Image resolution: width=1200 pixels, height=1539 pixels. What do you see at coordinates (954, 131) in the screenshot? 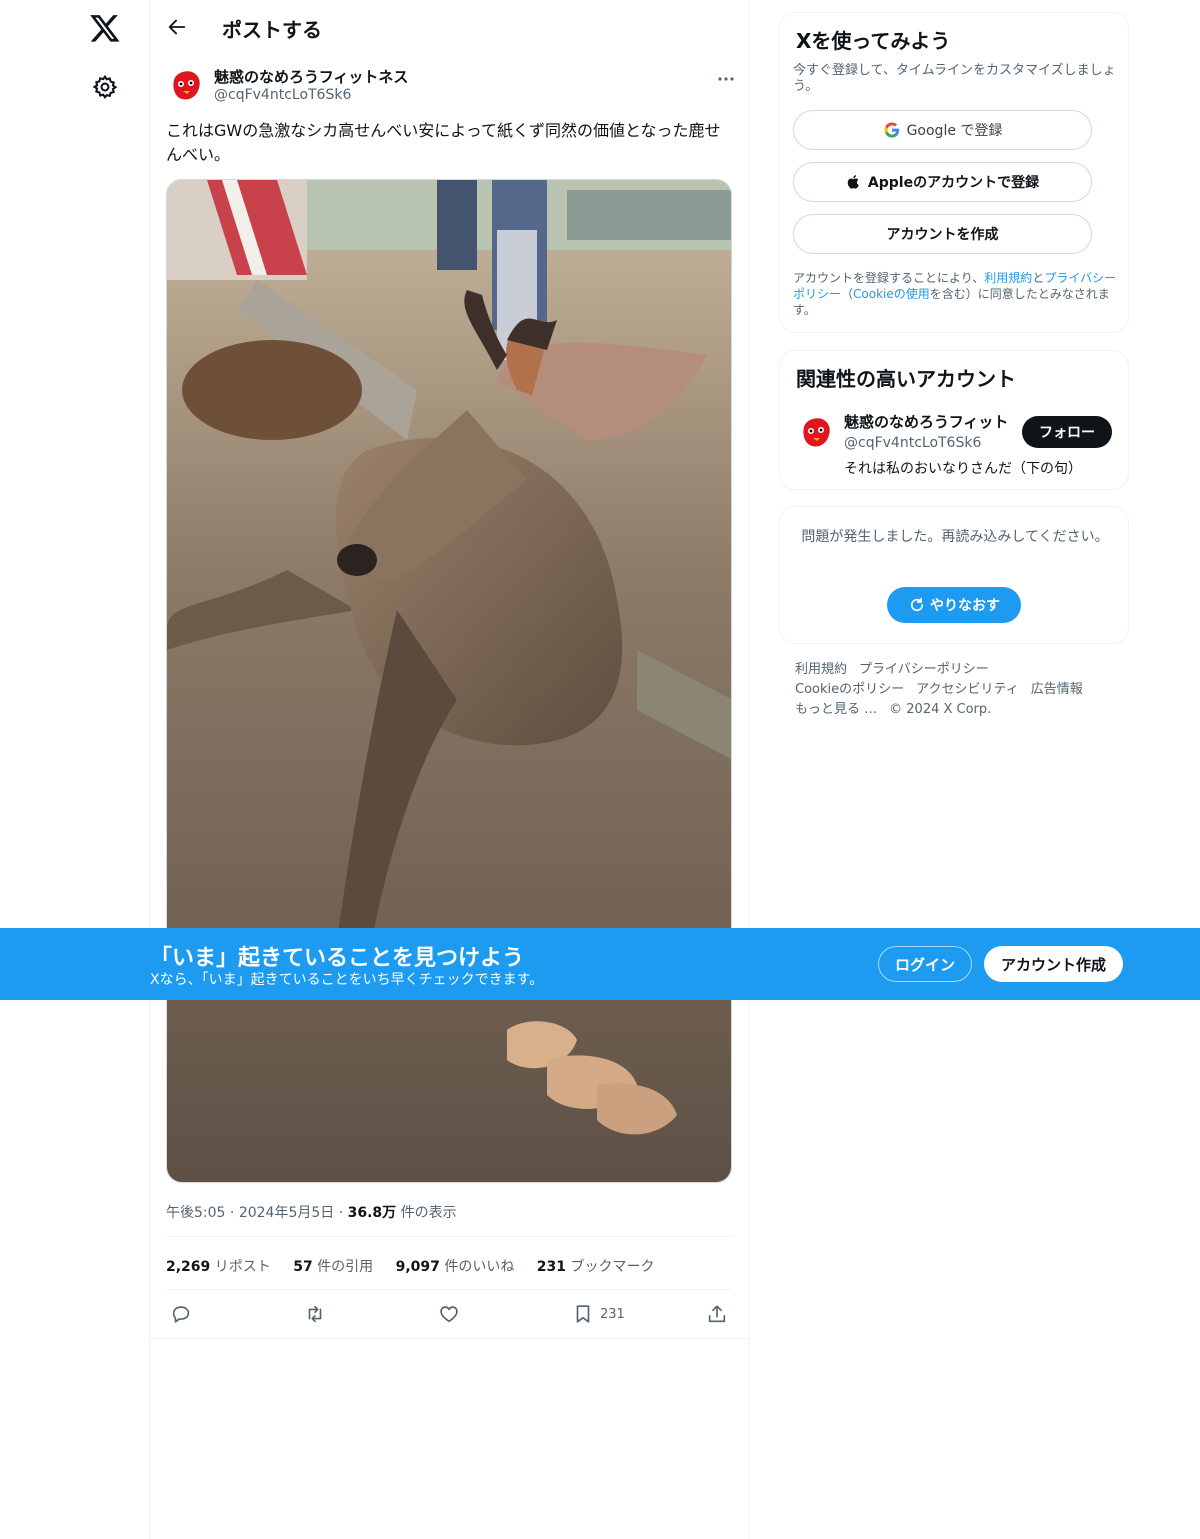
I see `google-signup-label: Google で登録` at bounding box center [954, 131].